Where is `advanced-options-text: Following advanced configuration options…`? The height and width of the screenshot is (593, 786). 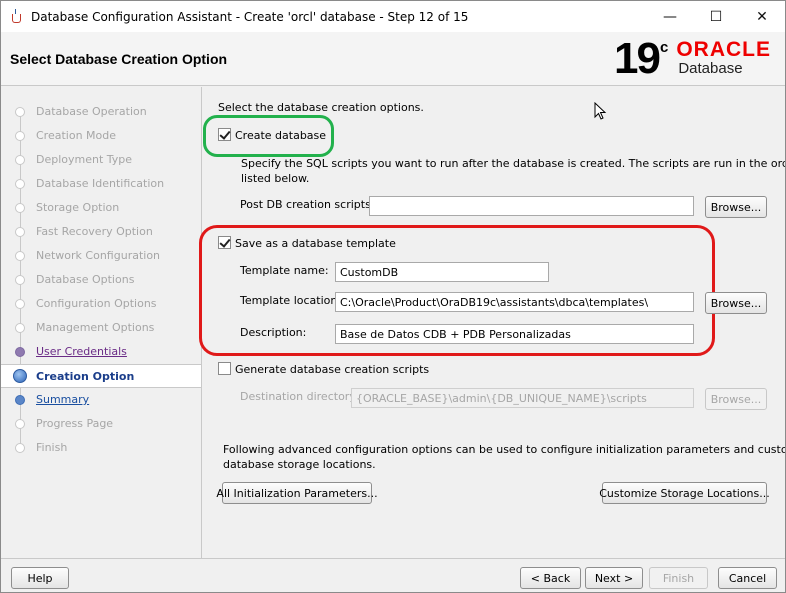 advanced-options-text: Following advanced configuration options… is located at coordinates (504, 449).